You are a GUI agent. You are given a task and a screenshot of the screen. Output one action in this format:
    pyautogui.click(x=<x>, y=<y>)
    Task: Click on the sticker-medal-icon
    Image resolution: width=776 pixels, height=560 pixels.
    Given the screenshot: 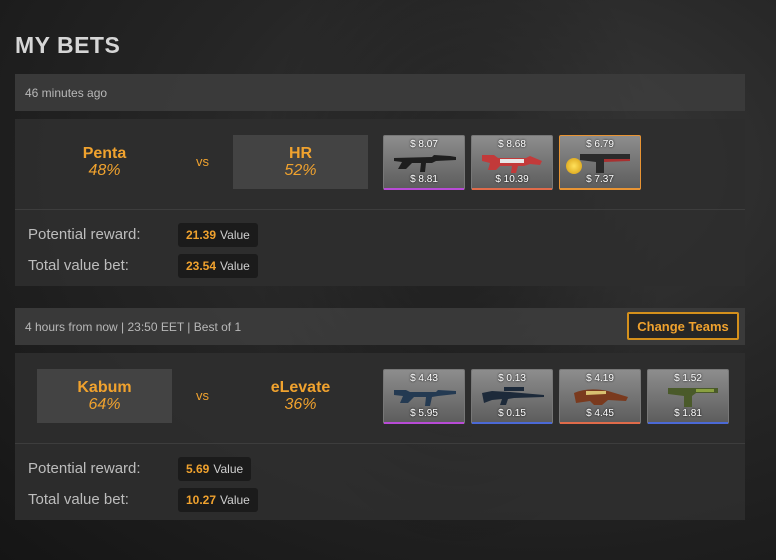 What is the action you would take?
    pyautogui.click(x=574, y=166)
    